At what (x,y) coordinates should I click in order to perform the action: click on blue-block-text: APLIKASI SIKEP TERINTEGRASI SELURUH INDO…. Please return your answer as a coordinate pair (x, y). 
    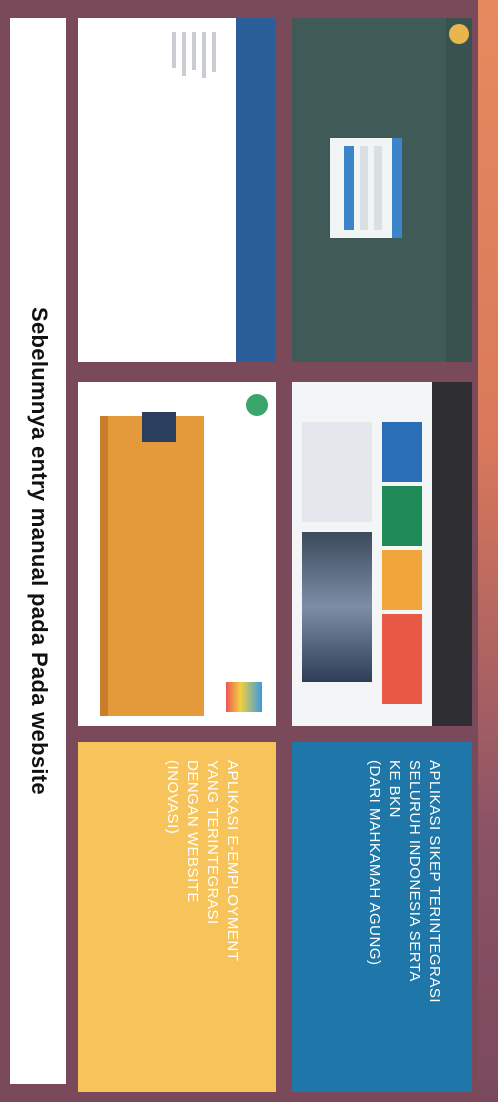
    Looking at the image, I should click on (404, 881).